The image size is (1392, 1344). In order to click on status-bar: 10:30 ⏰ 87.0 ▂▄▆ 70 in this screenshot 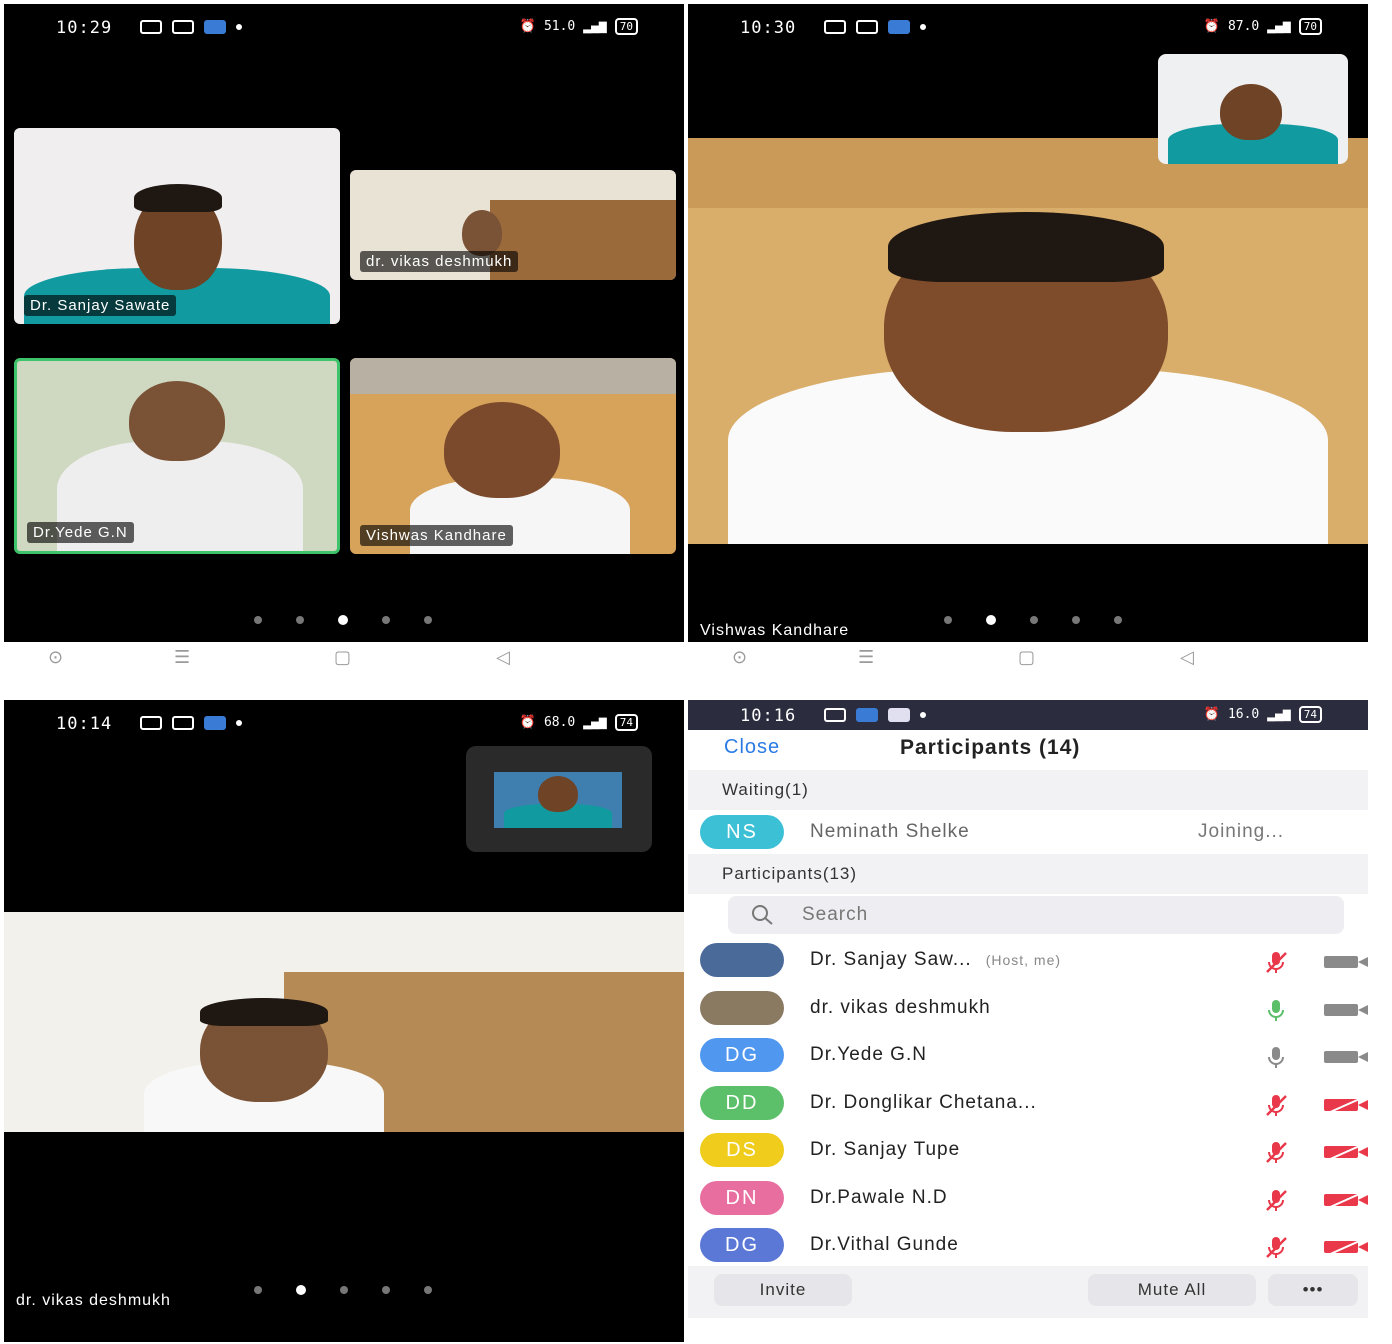, I will do `click(1028, 27)`.